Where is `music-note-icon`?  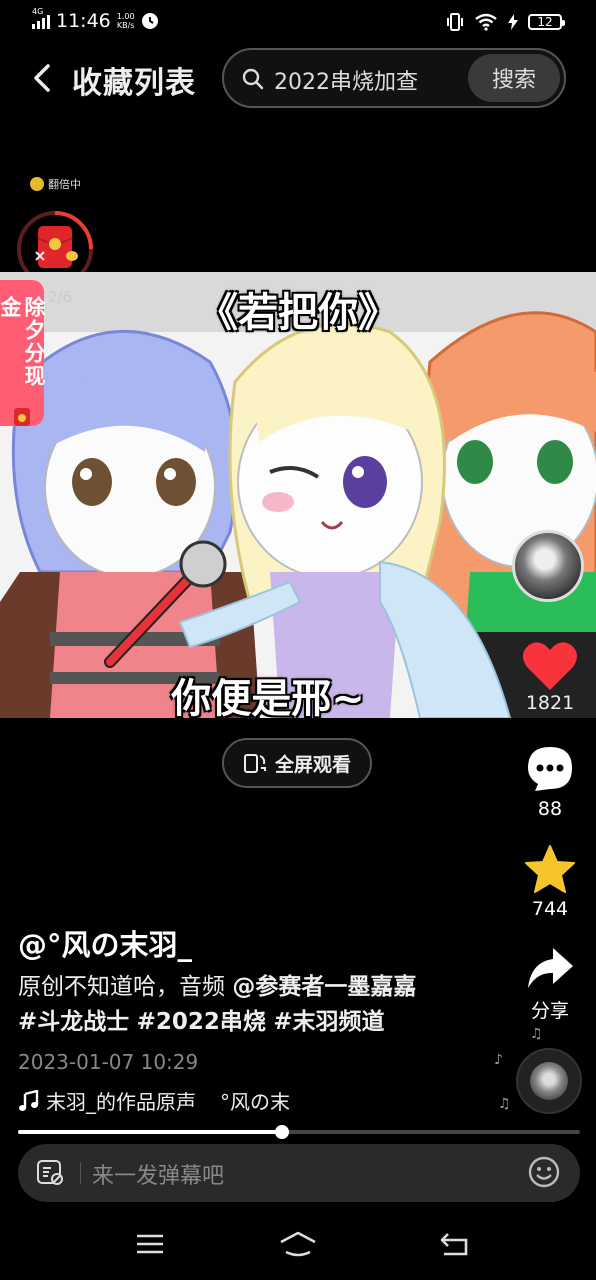 music-note-icon is located at coordinates (29, 1100).